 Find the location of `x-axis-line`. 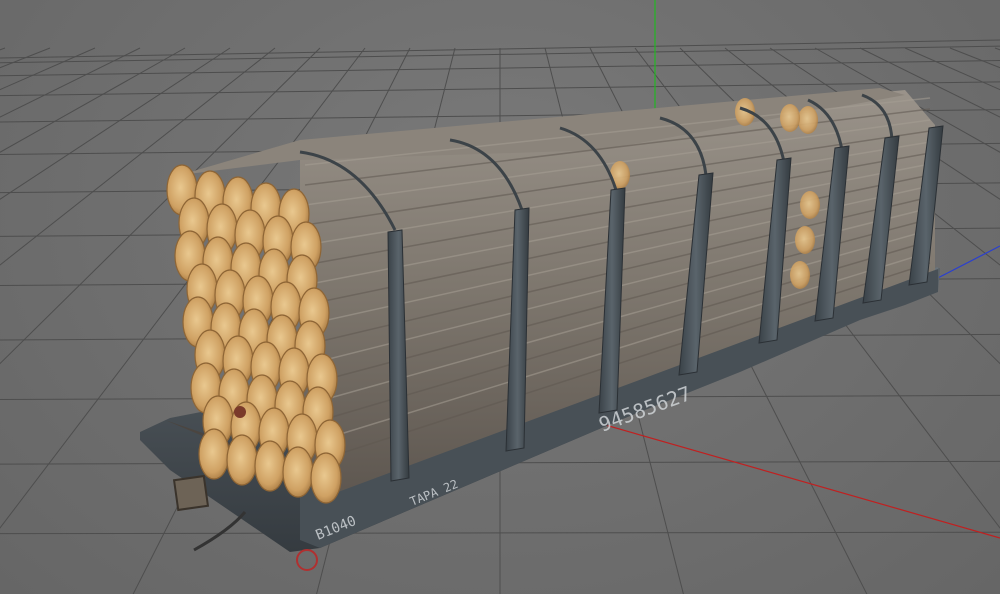

x-axis-line is located at coordinates (779, 475).